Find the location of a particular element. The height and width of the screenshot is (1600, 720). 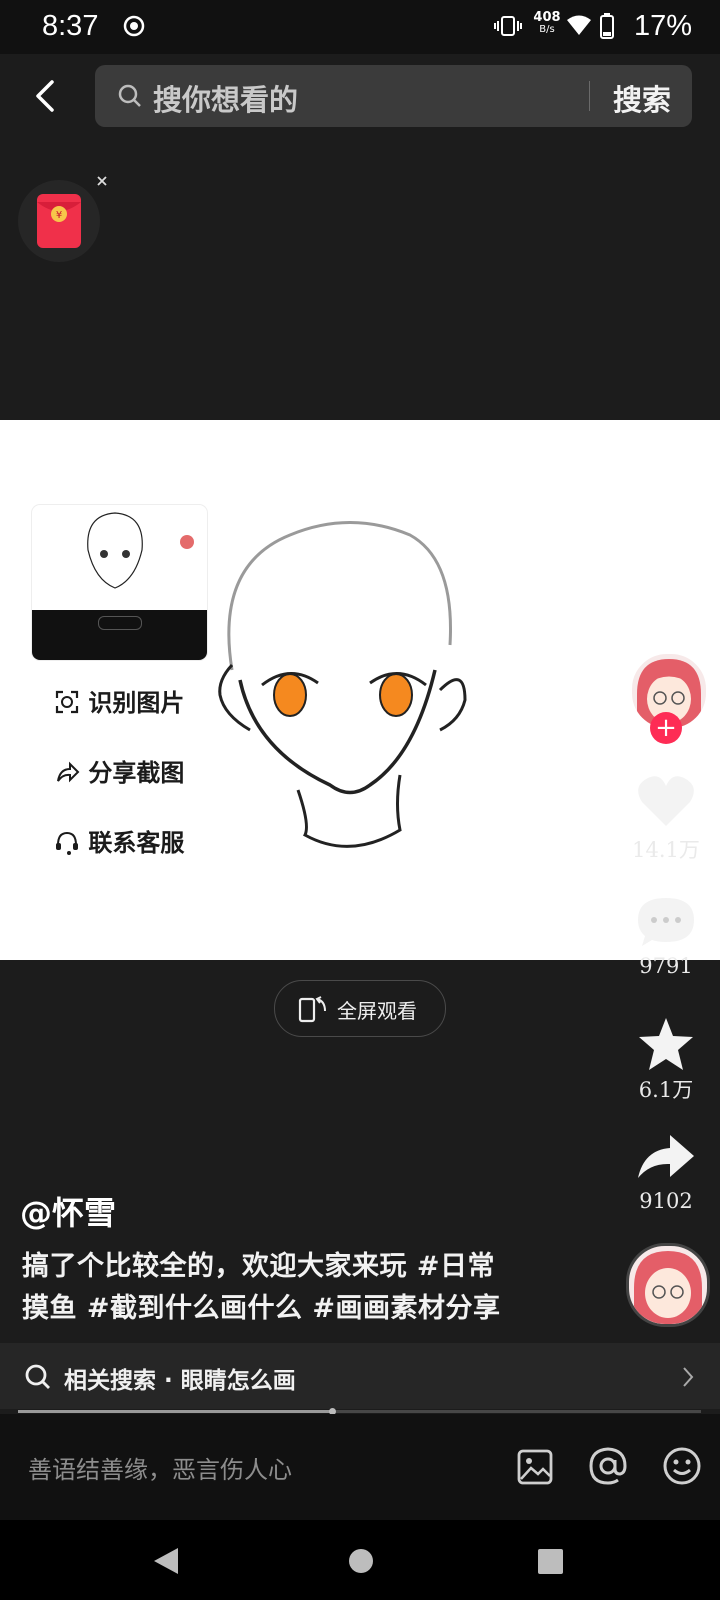

navigation-bar is located at coordinates (360, 1560).